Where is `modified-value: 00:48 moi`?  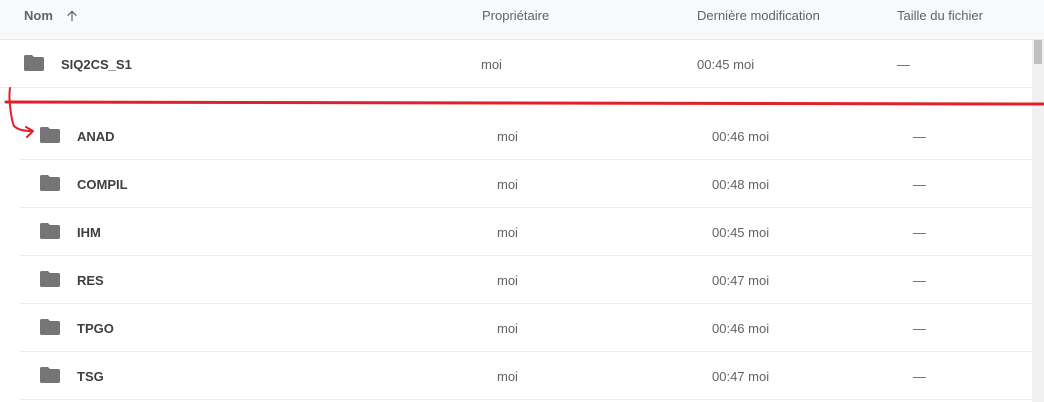 modified-value: 00:48 moi is located at coordinates (741, 184).